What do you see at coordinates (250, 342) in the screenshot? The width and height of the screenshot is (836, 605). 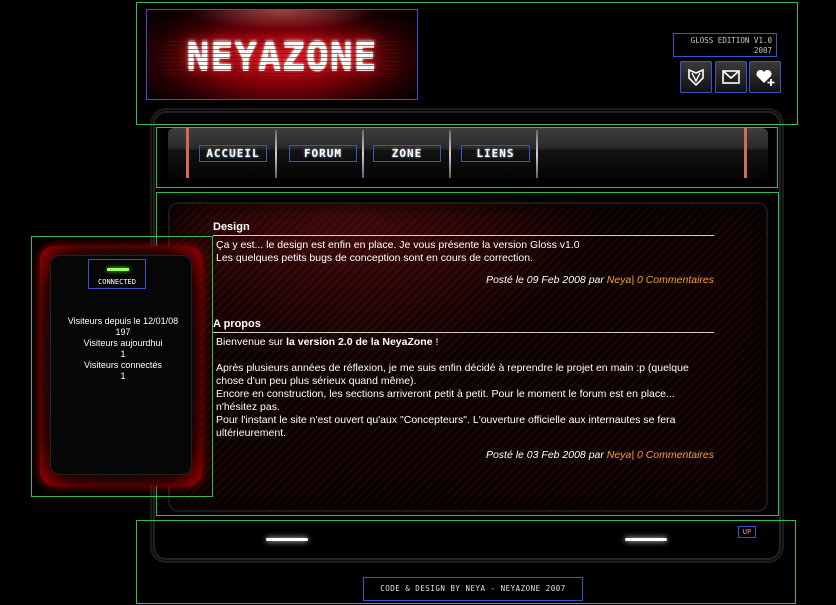 I see `intro-text: Bienvenue sur` at bounding box center [250, 342].